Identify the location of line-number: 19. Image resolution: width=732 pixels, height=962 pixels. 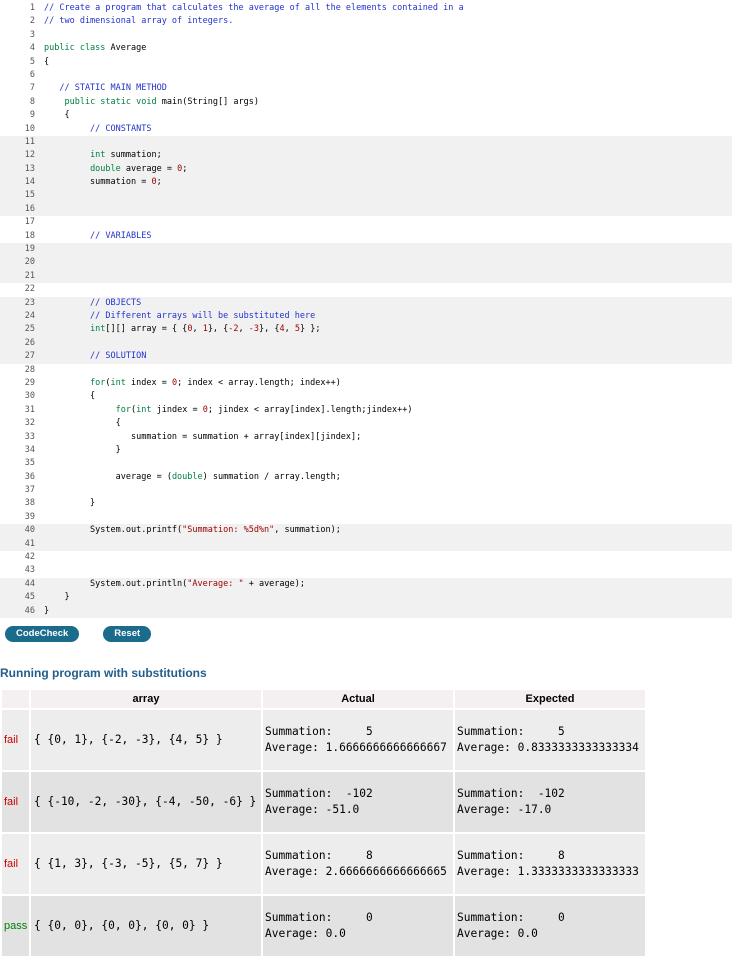
(29, 249).